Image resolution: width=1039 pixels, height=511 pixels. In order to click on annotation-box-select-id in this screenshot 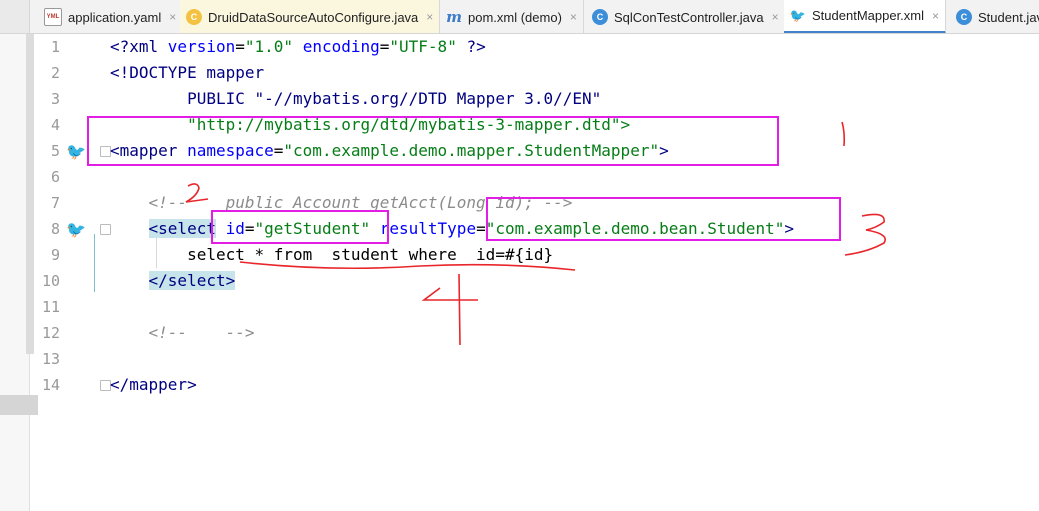, I will do `click(300, 227)`.